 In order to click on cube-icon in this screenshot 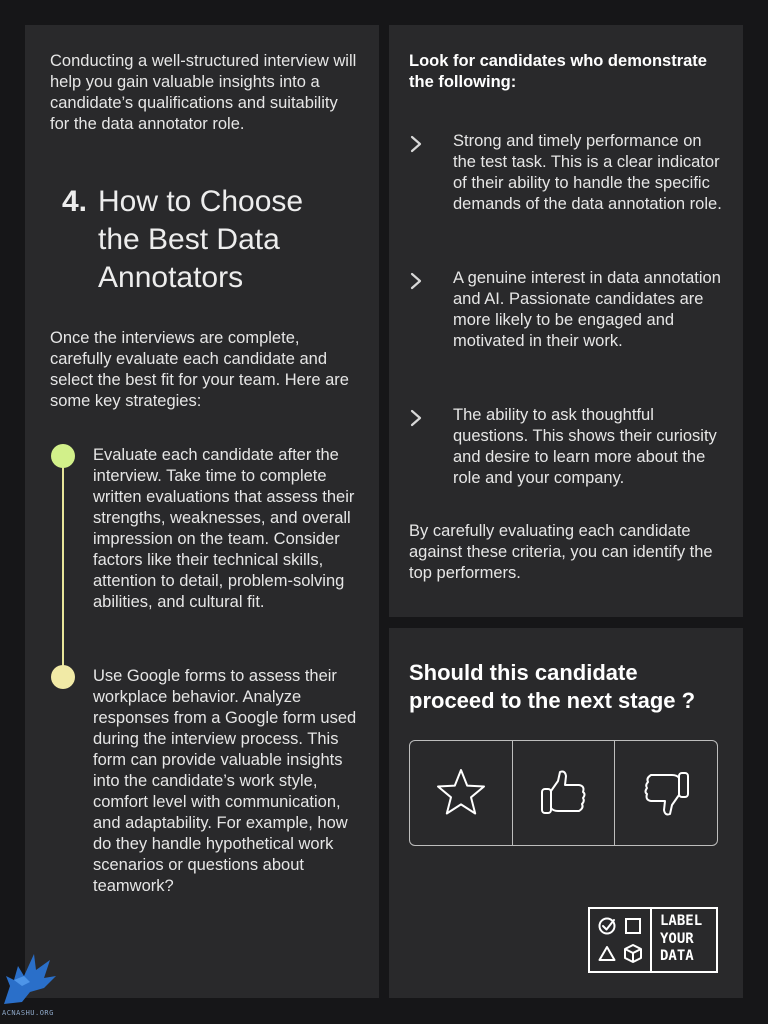, I will do `click(633, 953)`.